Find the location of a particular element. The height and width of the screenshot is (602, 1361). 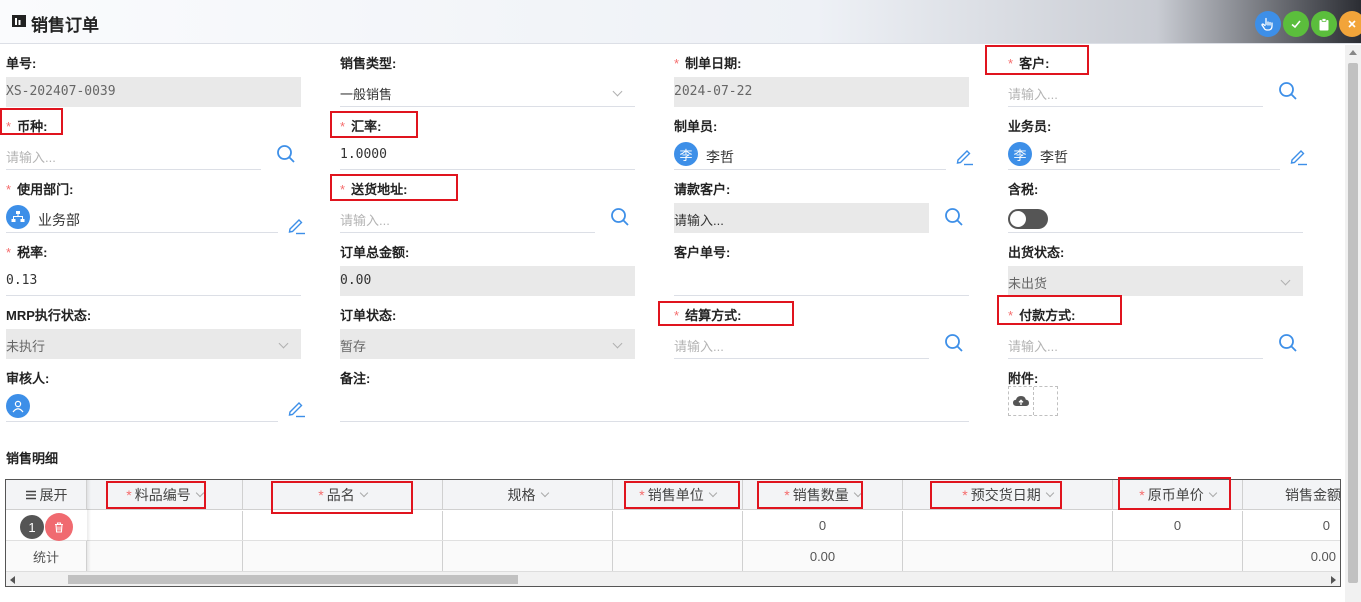

summary-row: 统计 0.00 0.00 is located at coordinates (673, 556).